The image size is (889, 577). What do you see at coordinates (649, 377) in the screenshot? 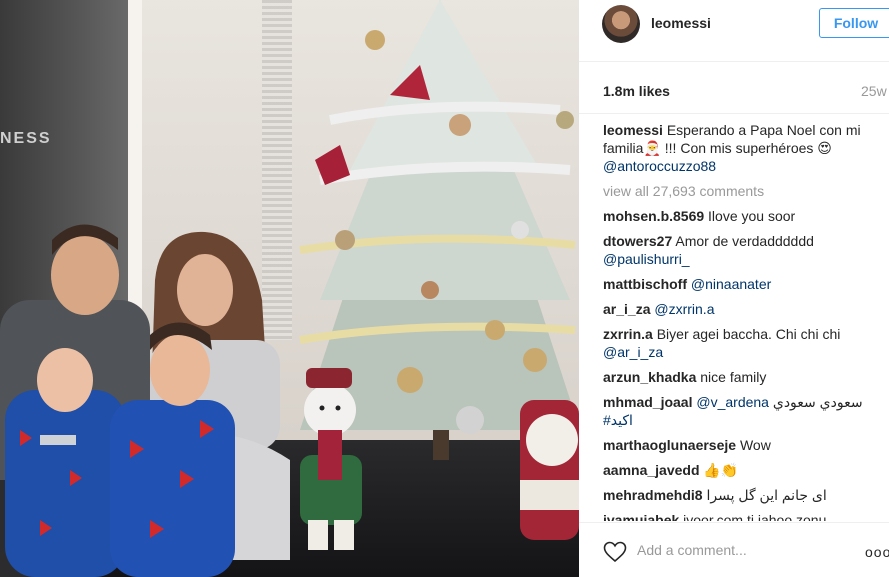
I see `comment-username: arzun_khadka` at bounding box center [649, 377].